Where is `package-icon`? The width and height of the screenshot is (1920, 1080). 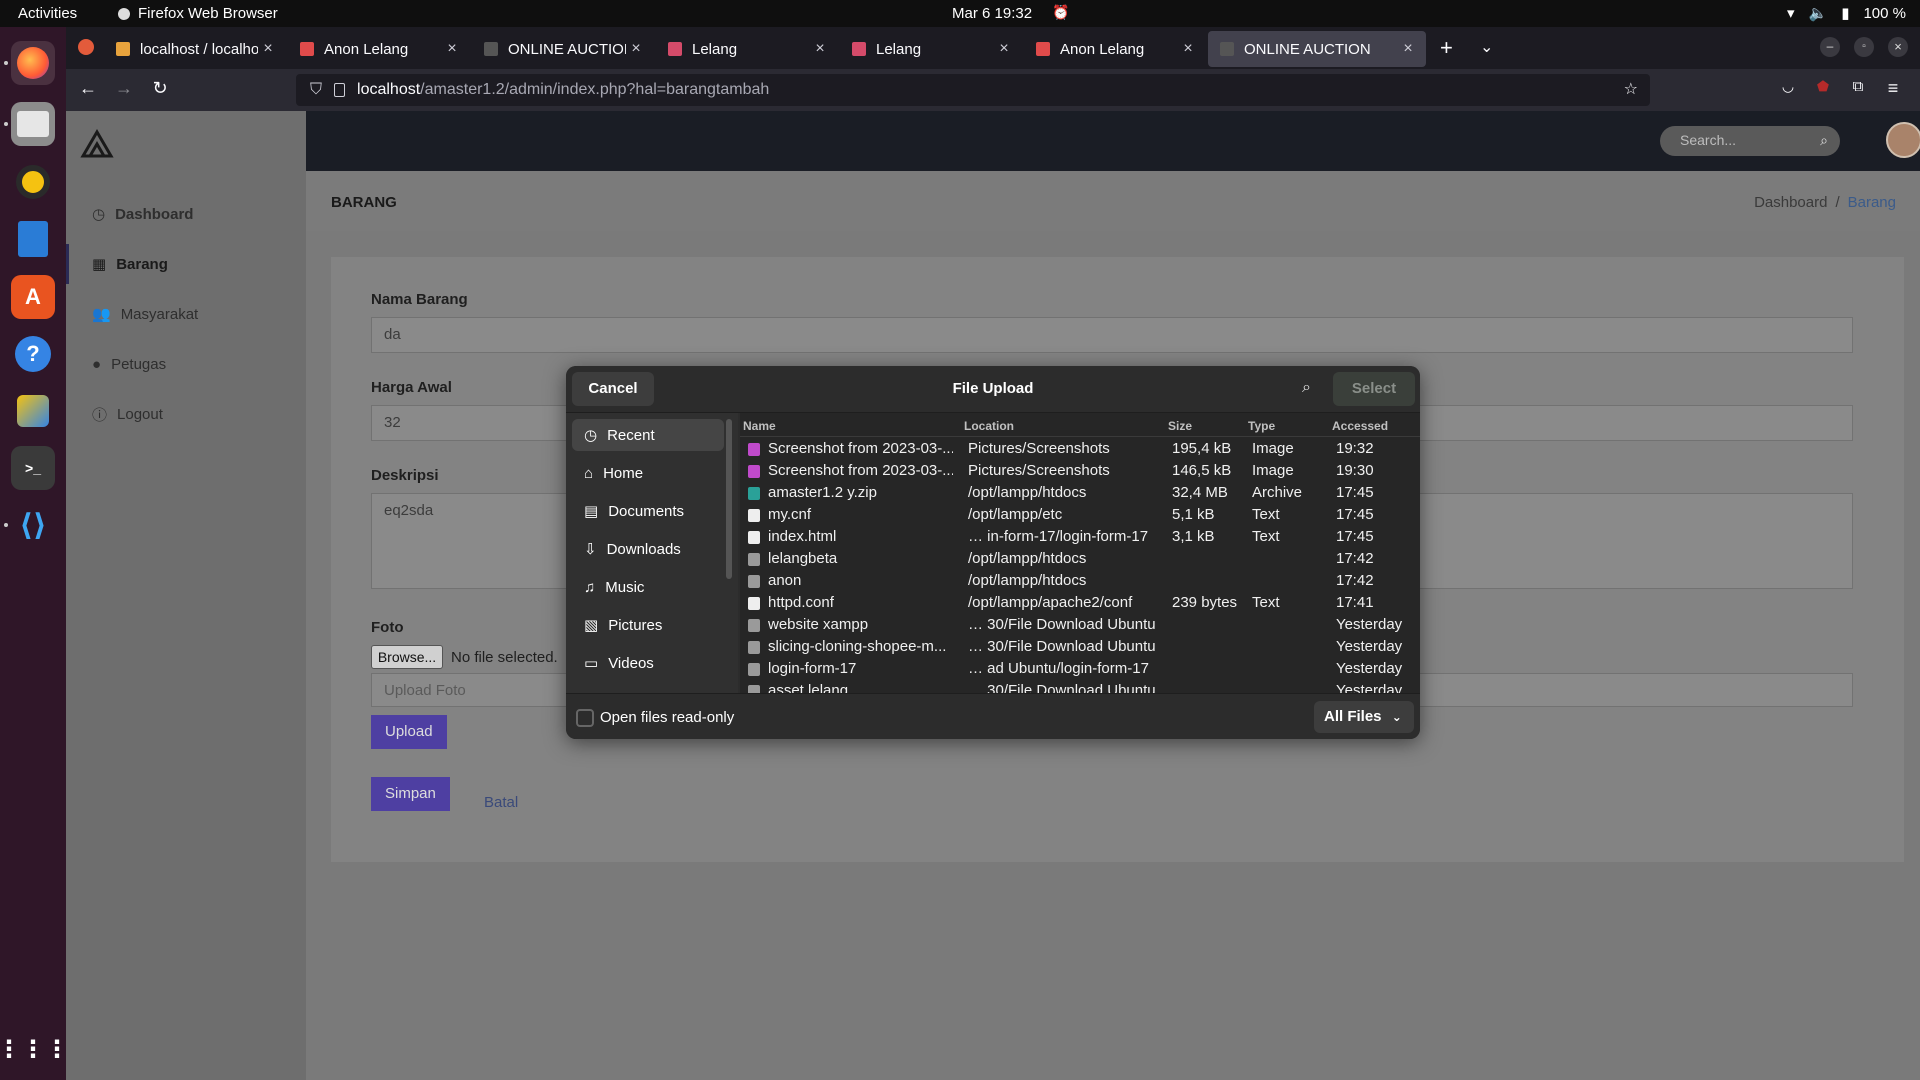 package-icon is located at coordinates (33, 411).